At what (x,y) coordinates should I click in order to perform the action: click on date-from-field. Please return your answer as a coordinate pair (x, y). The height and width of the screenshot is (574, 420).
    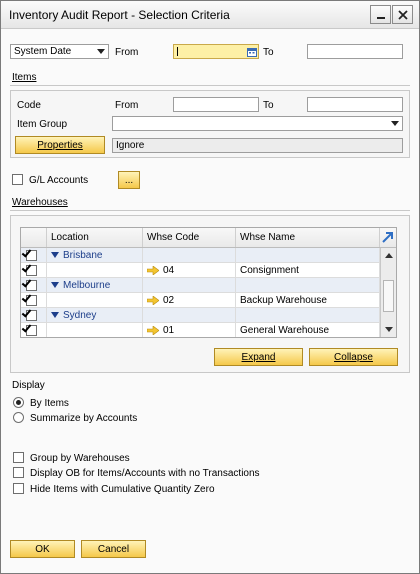
    Looking at the image, I should click on (216, 51).